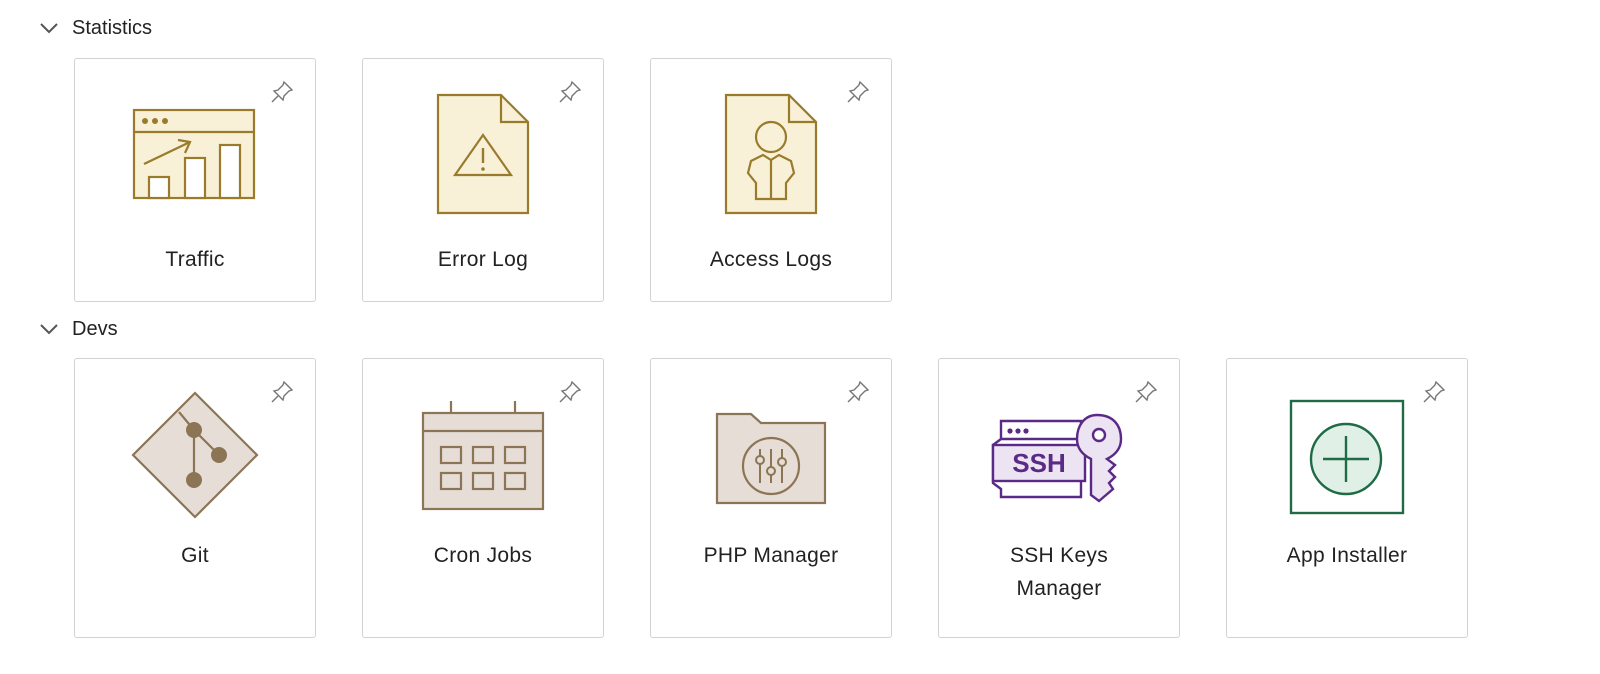 This screenshot has width=1600, height=674. I want to click on ssh-text: SSH, so click(1038, 463).